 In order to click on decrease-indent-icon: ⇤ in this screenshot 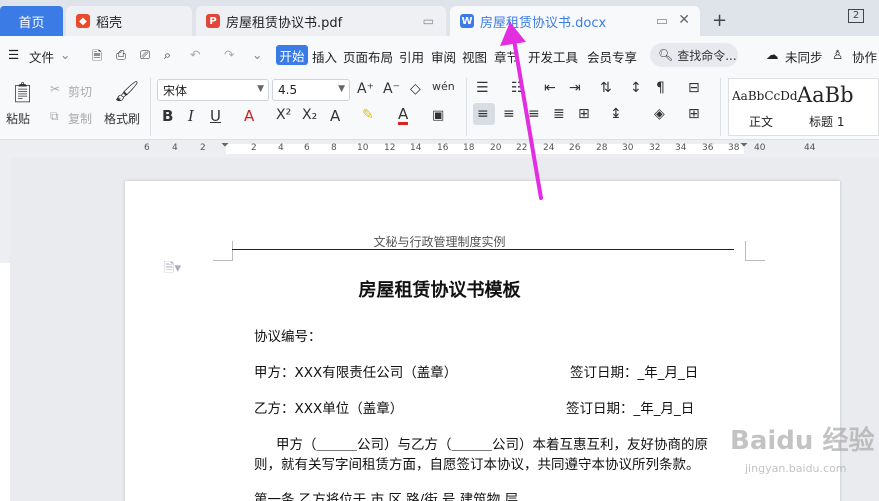, I will do `click(550, 88)`.